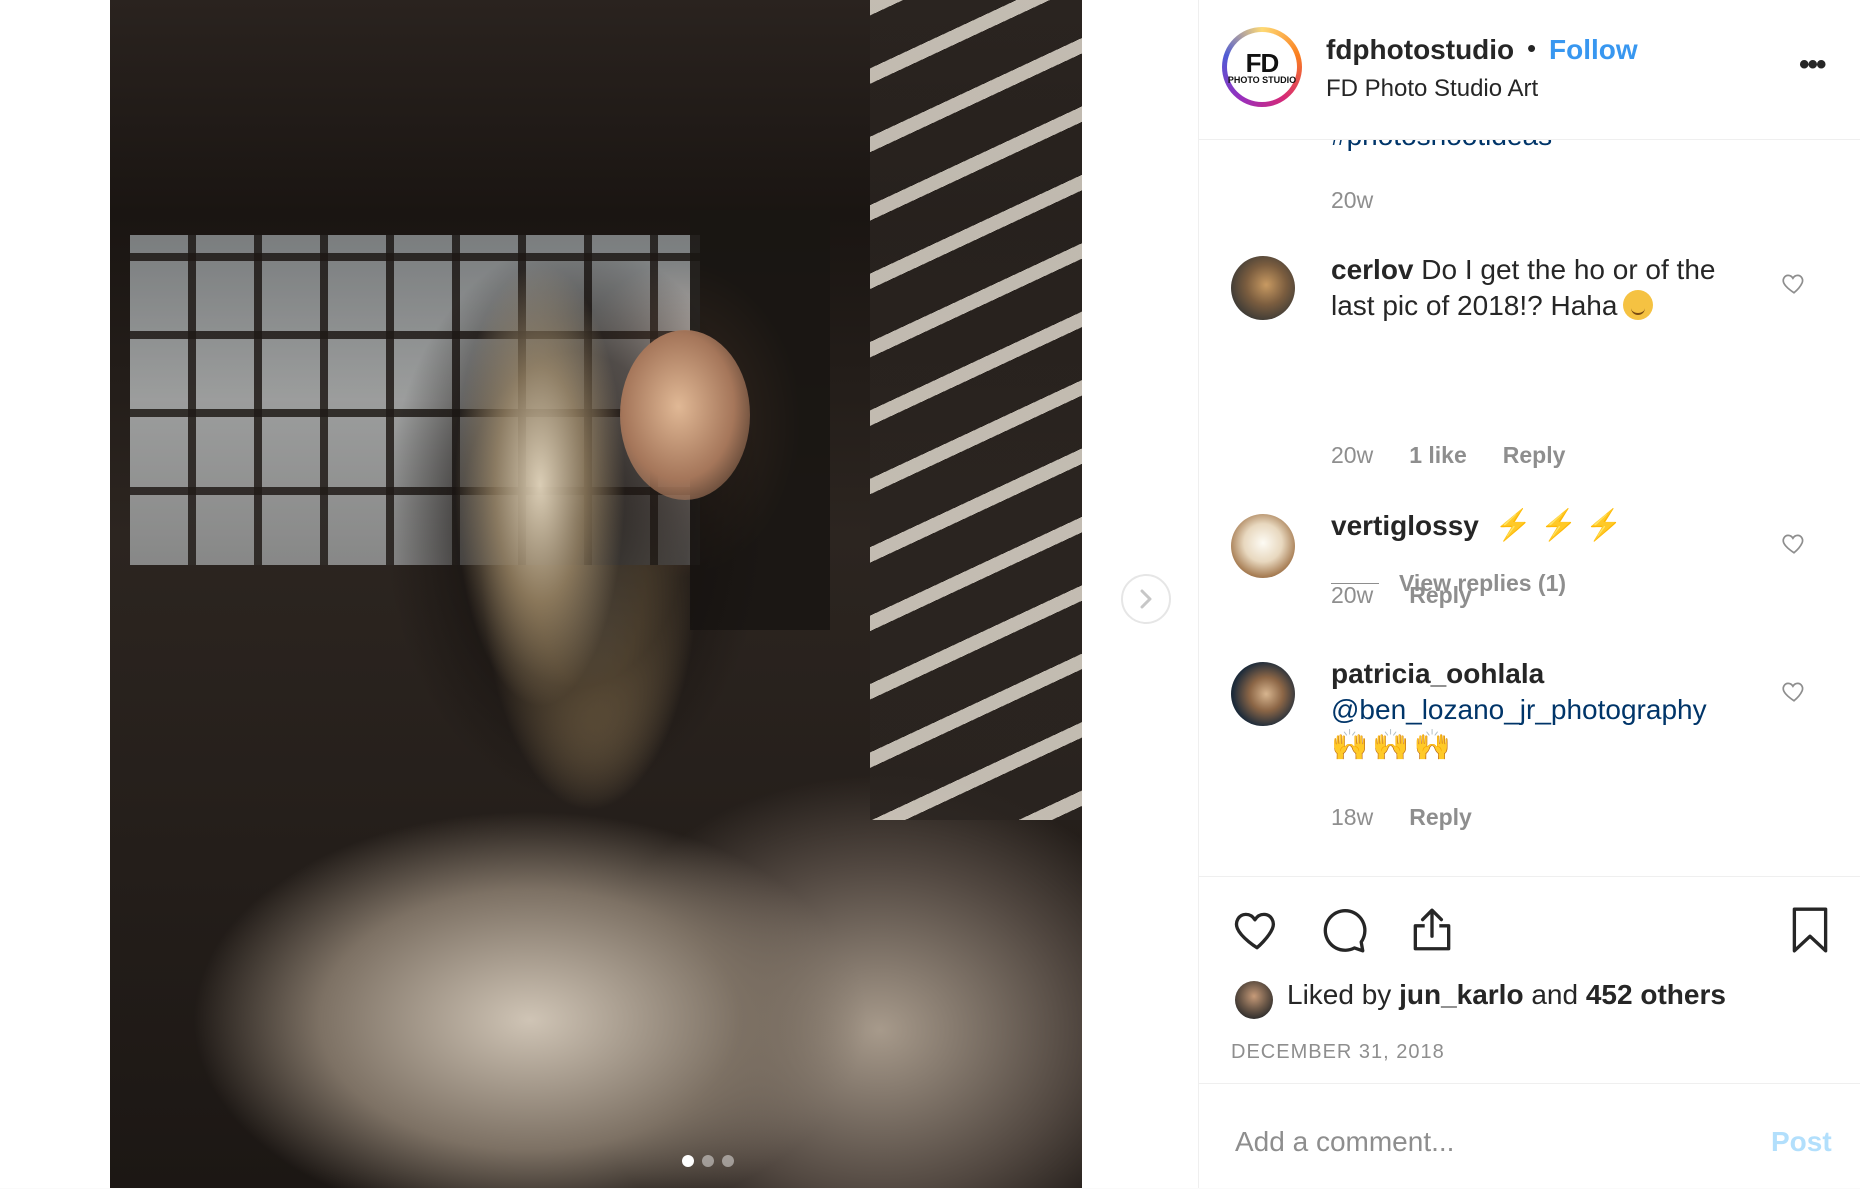 The image size is (1860, 1189). What do you see at coordinates (1812, 65) in the screenshot?
I see `more-options-icon: •••` at bounding box center [1812, 65].